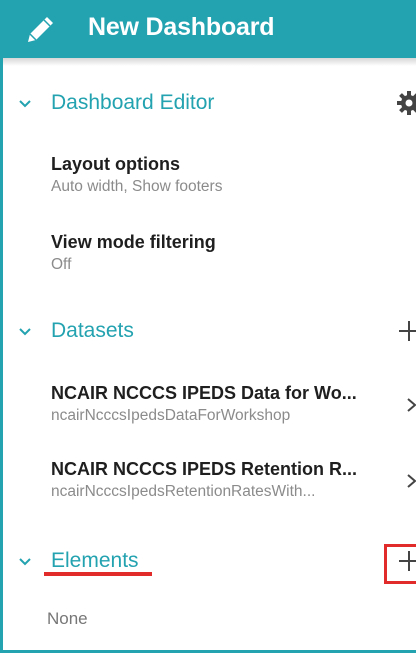 The image size is (416, 653). What do you see at coordinates (137, 186) in the screenshot?
I see `item-subtitle: Auto width, Show footers` at bounding box center [137, 186].